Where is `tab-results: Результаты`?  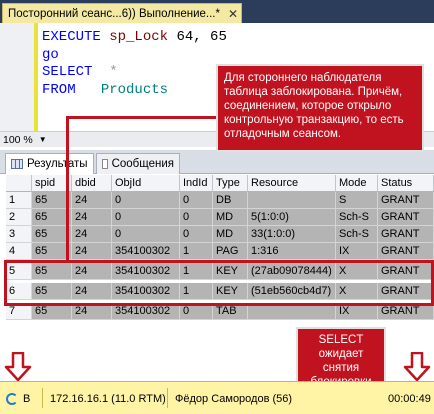
tab-results: Результаты is located at coordinates (49, 163).